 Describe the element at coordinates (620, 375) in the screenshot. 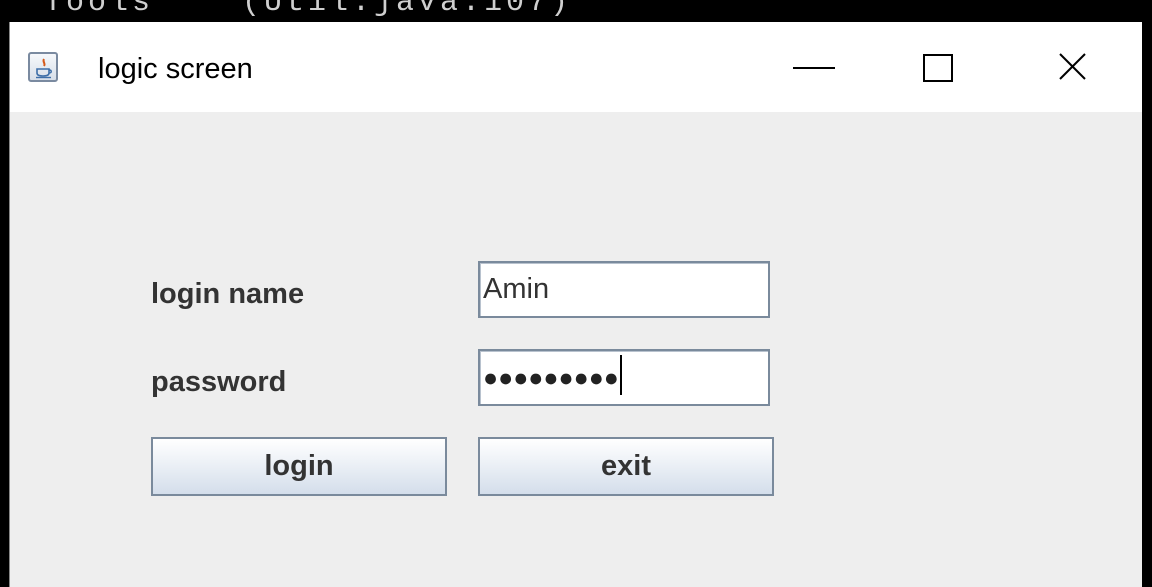

I see `text-caret` at that location.